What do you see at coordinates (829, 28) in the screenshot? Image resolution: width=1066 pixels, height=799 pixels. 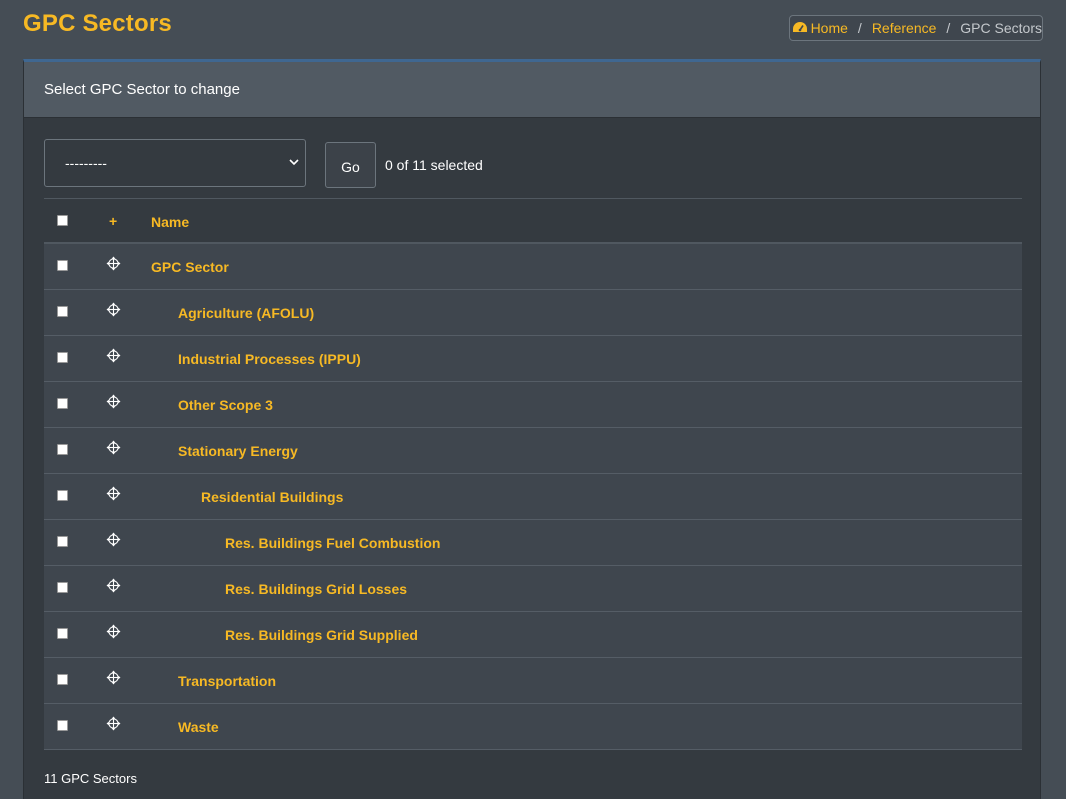 I see `breadcrumb-home-link: Home` at bounding box center [829, 28].